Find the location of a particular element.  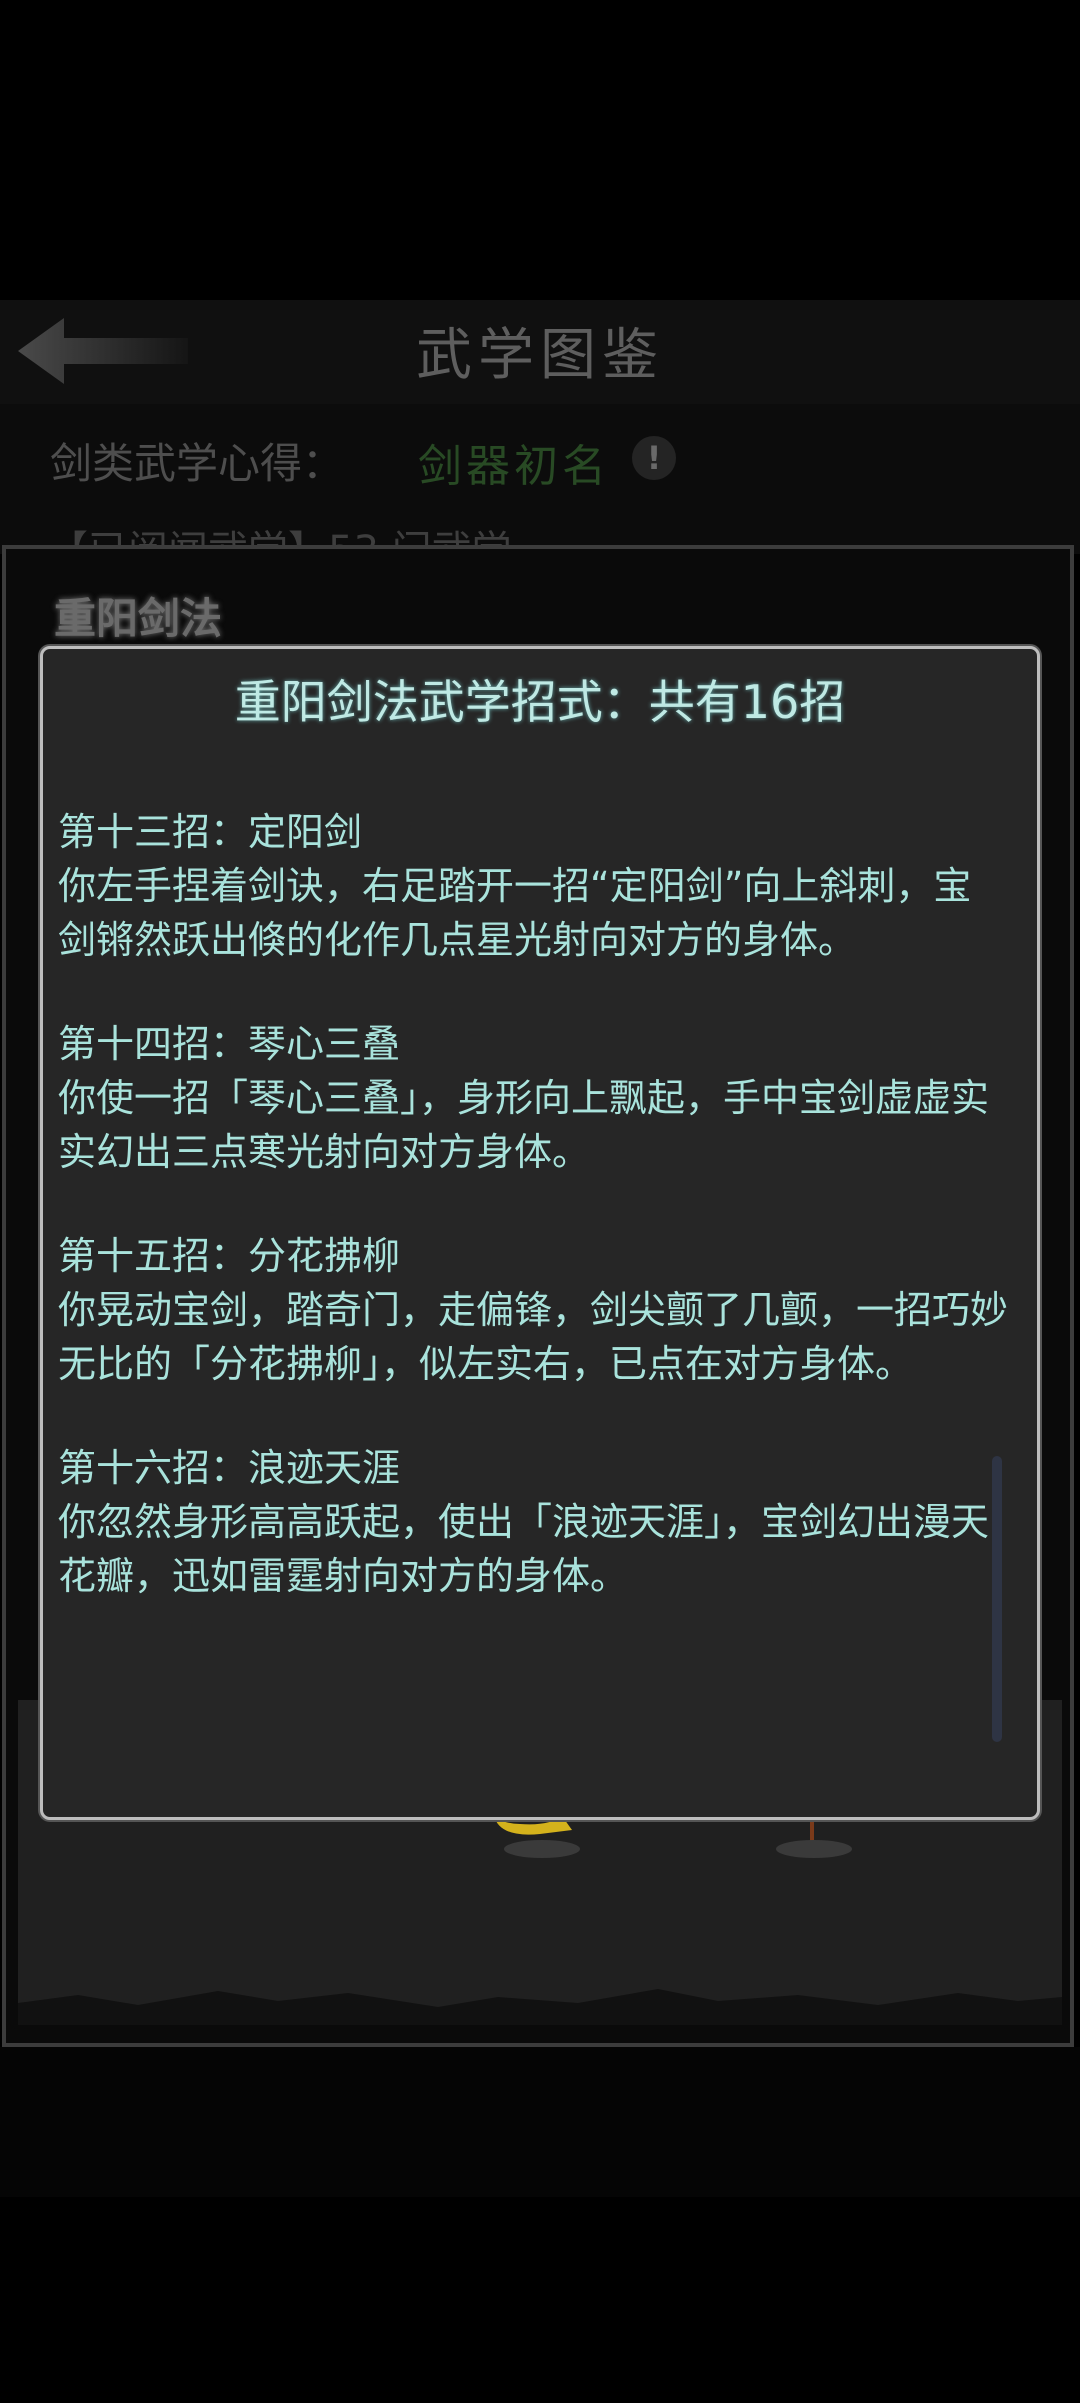

warning-icon: ! is located at coordinates (654, 458).